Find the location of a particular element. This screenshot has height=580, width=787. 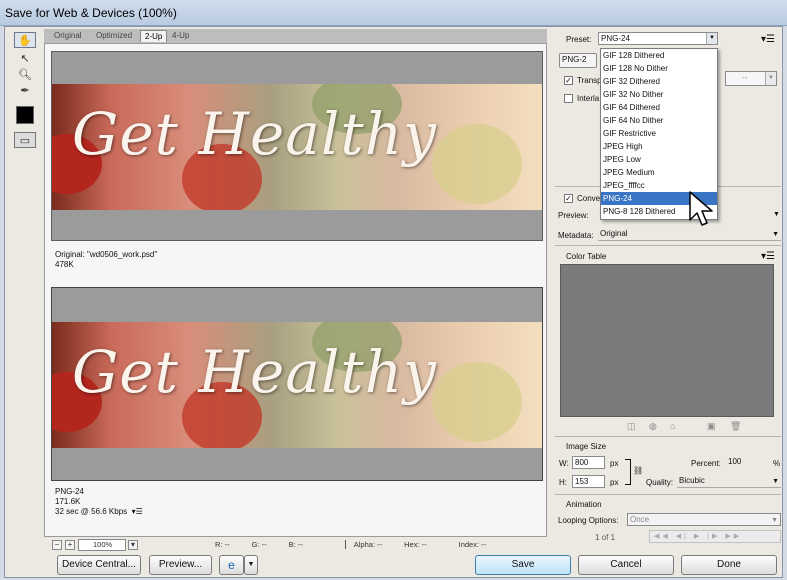

zoom-level-select: 100% is located at coordinates (102, 544).